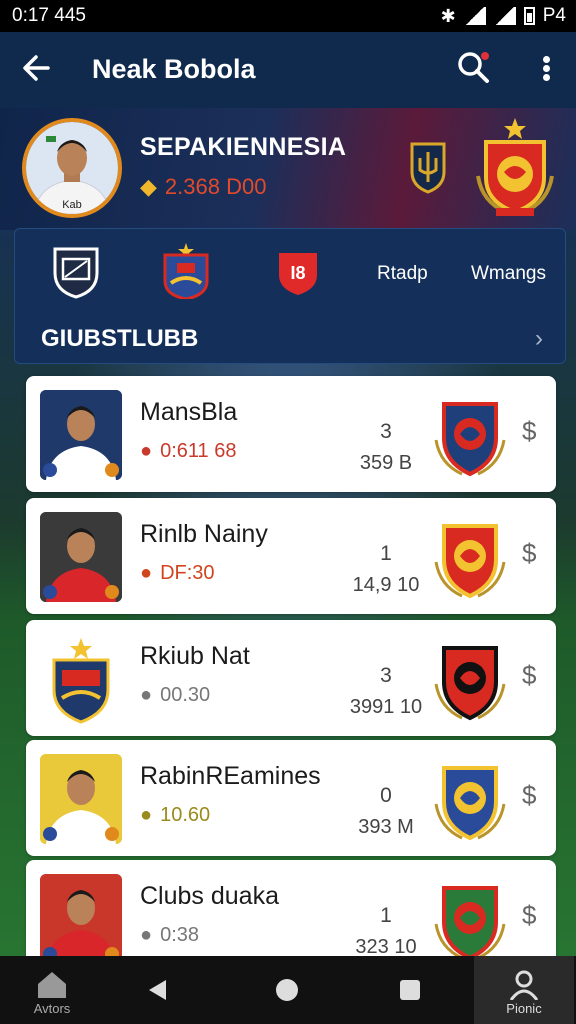 This screenshot has height=1024, width=576. I want to click on avatar: Kab, so click(72, 168).